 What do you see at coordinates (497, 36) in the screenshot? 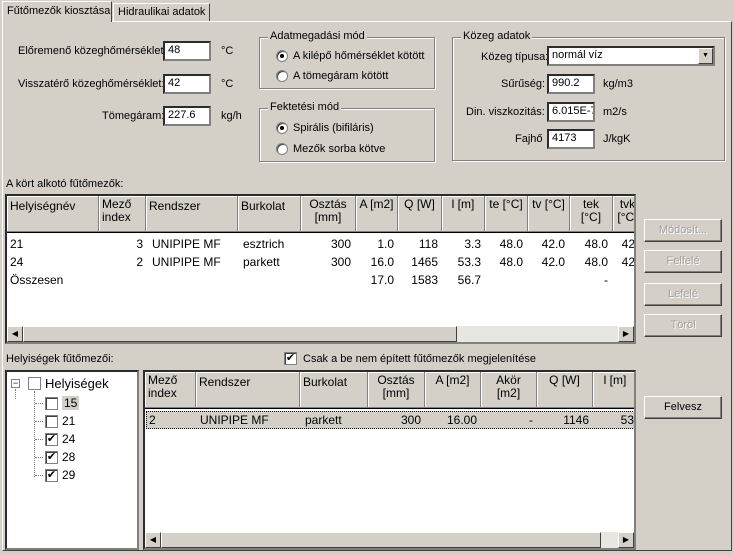
I see `medium-data-title: Közeg adatok` at bounding box center [497, 36].